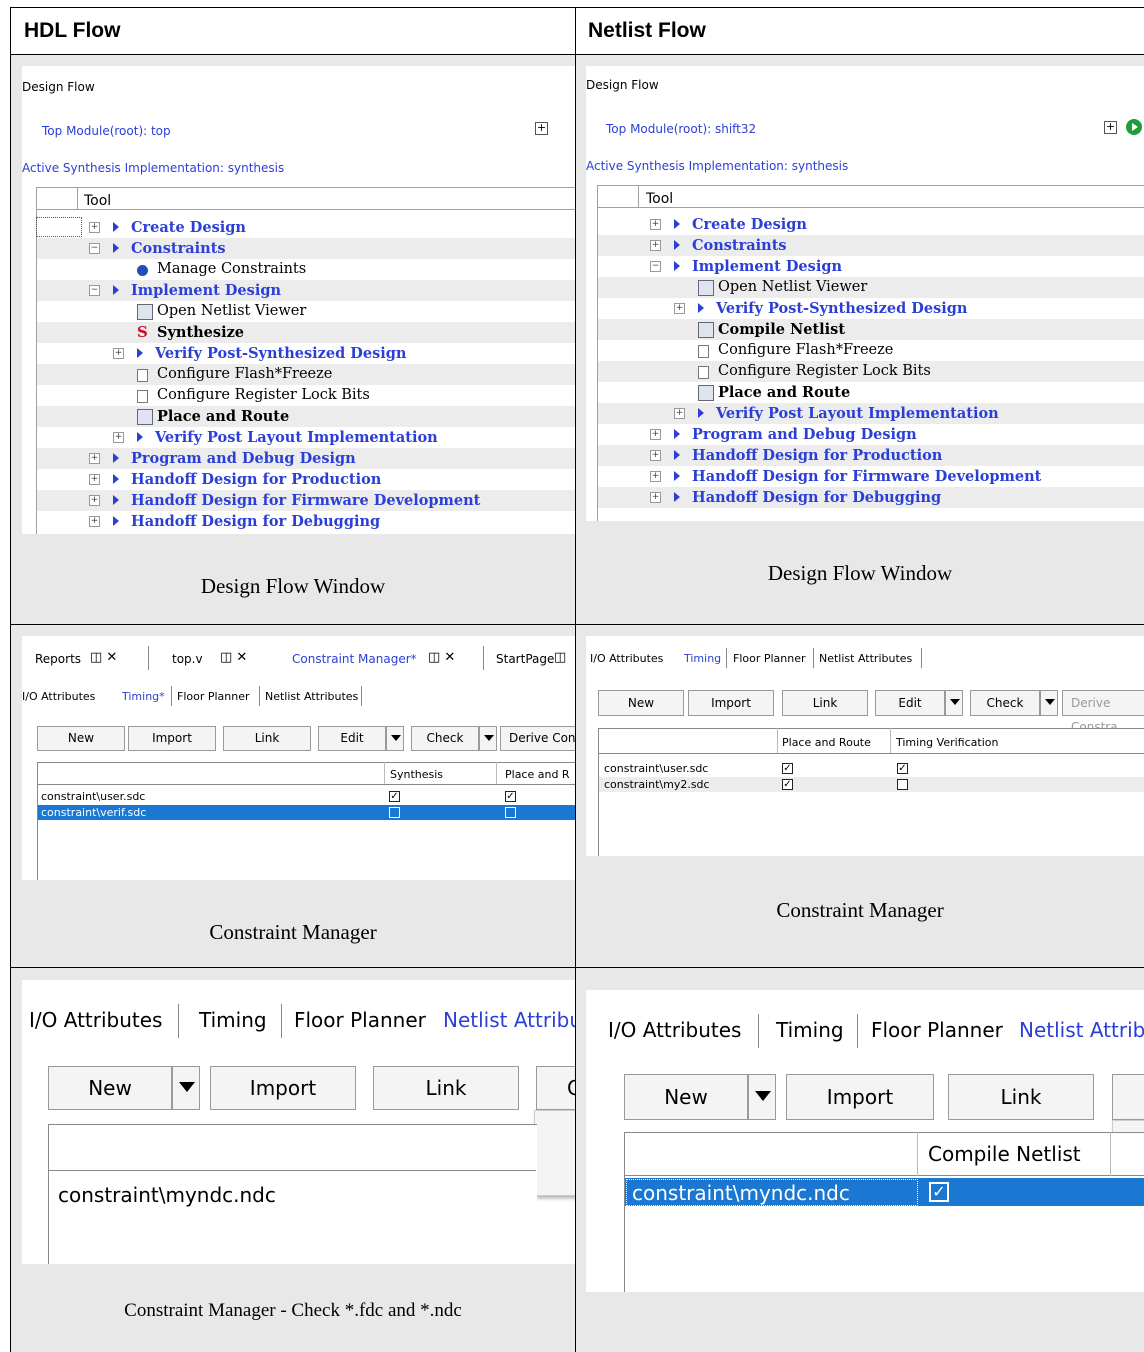 The image size is (1144, 1352). I want to click on table-row: constraint\myndc.ndc, so click(167, 1195).